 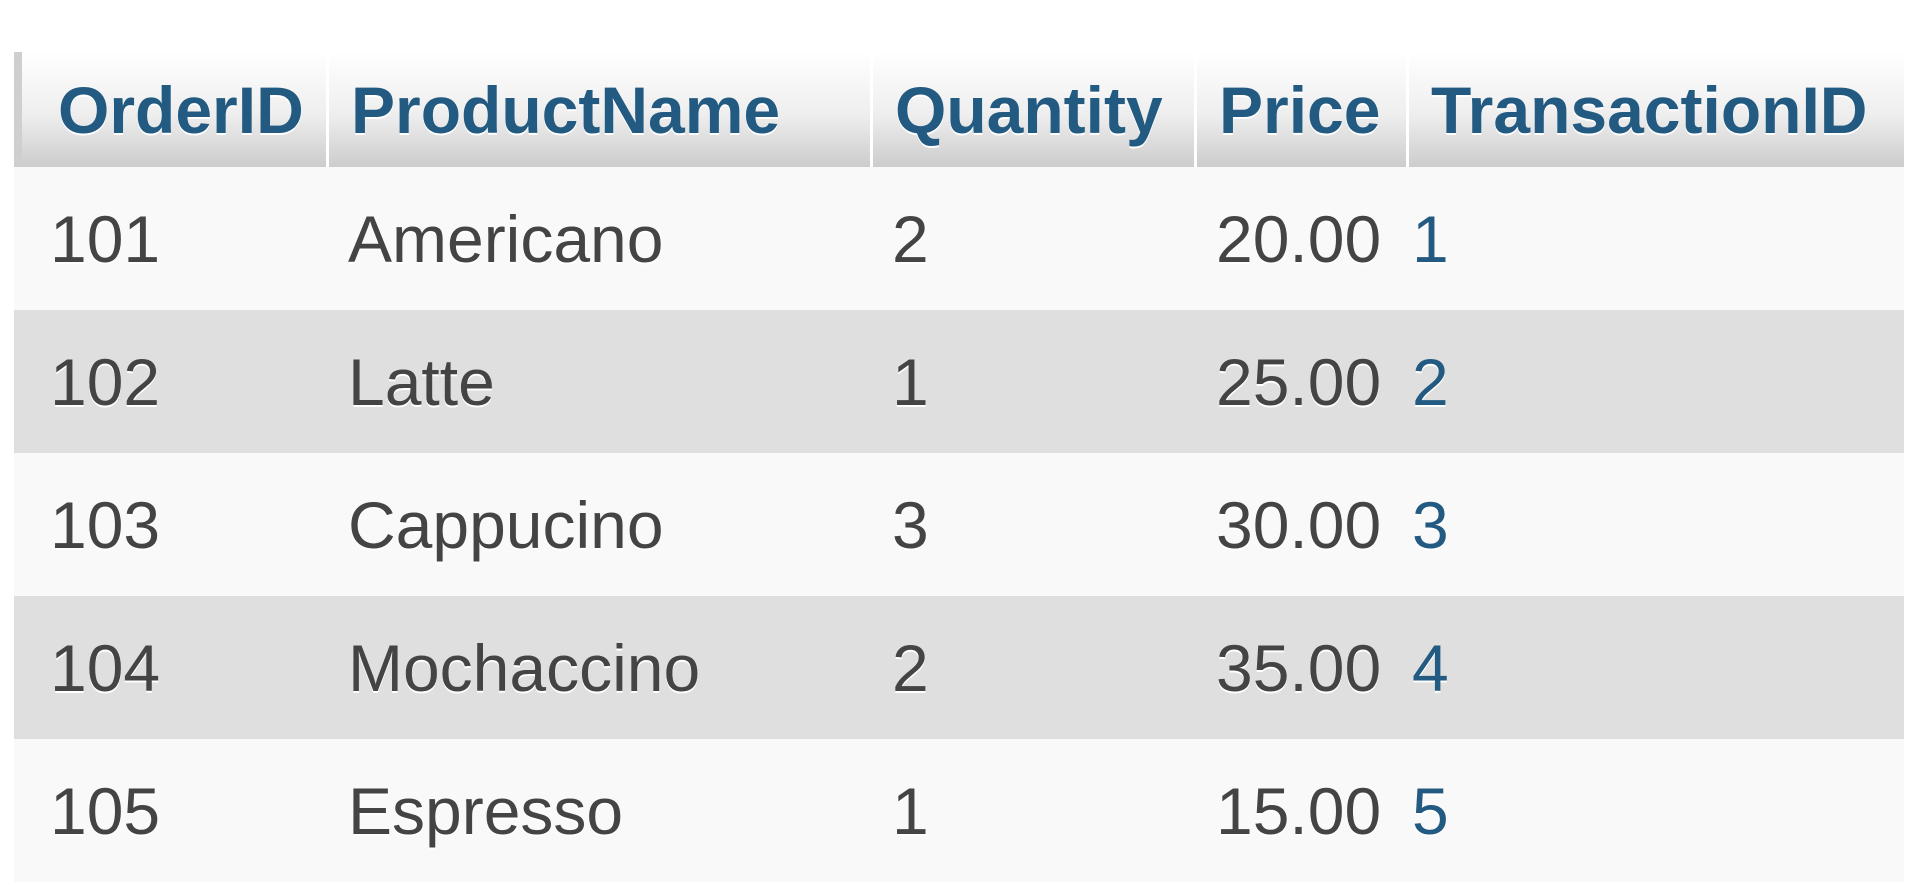 What do you see at coordinates (598, 667) in the screenshot?
I see `cell-productname: Mochaccino` at bounding box center [598, 667].